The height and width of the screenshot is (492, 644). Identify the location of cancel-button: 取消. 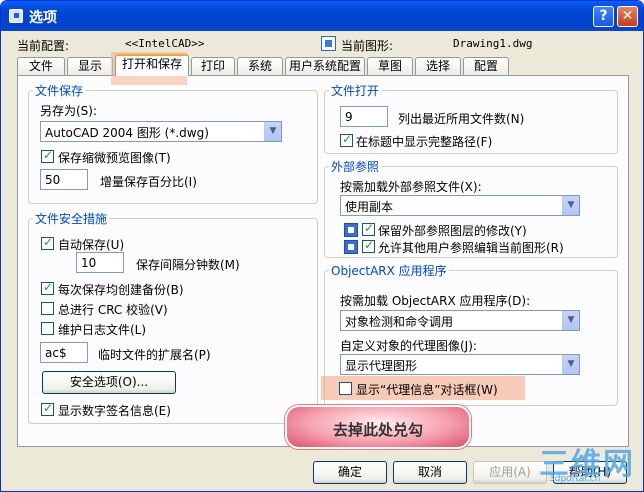
(430, 472).